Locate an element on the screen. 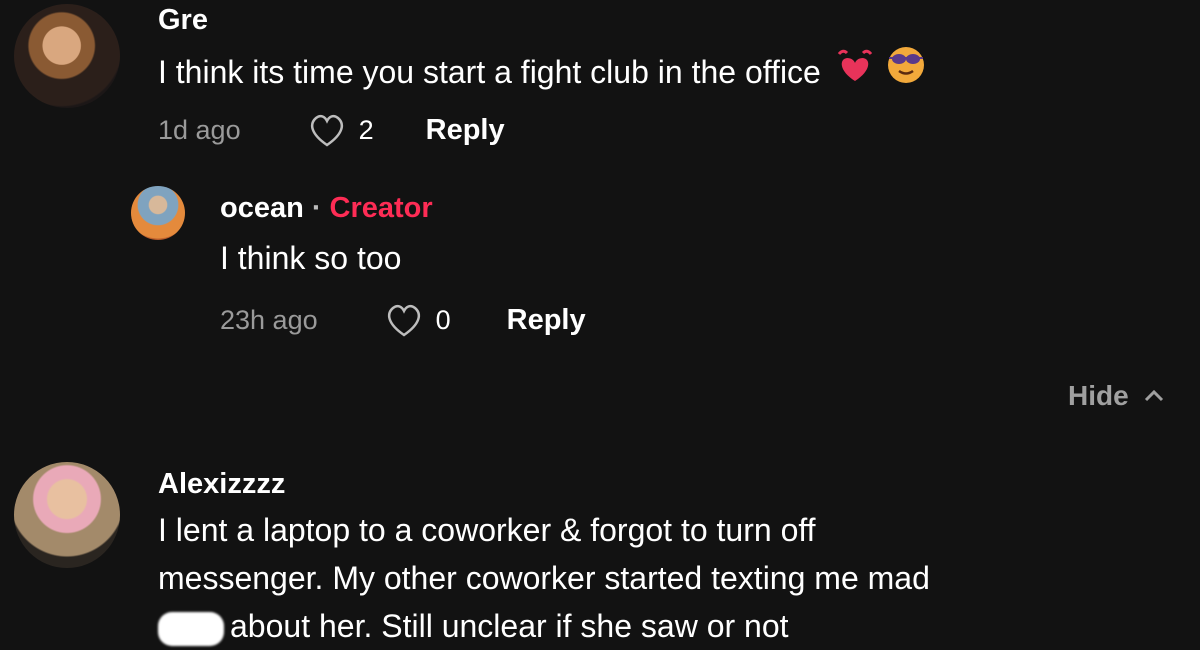 This screenshot has height=650, width=1200. avatar-gre is located at coordinates (67, 56).